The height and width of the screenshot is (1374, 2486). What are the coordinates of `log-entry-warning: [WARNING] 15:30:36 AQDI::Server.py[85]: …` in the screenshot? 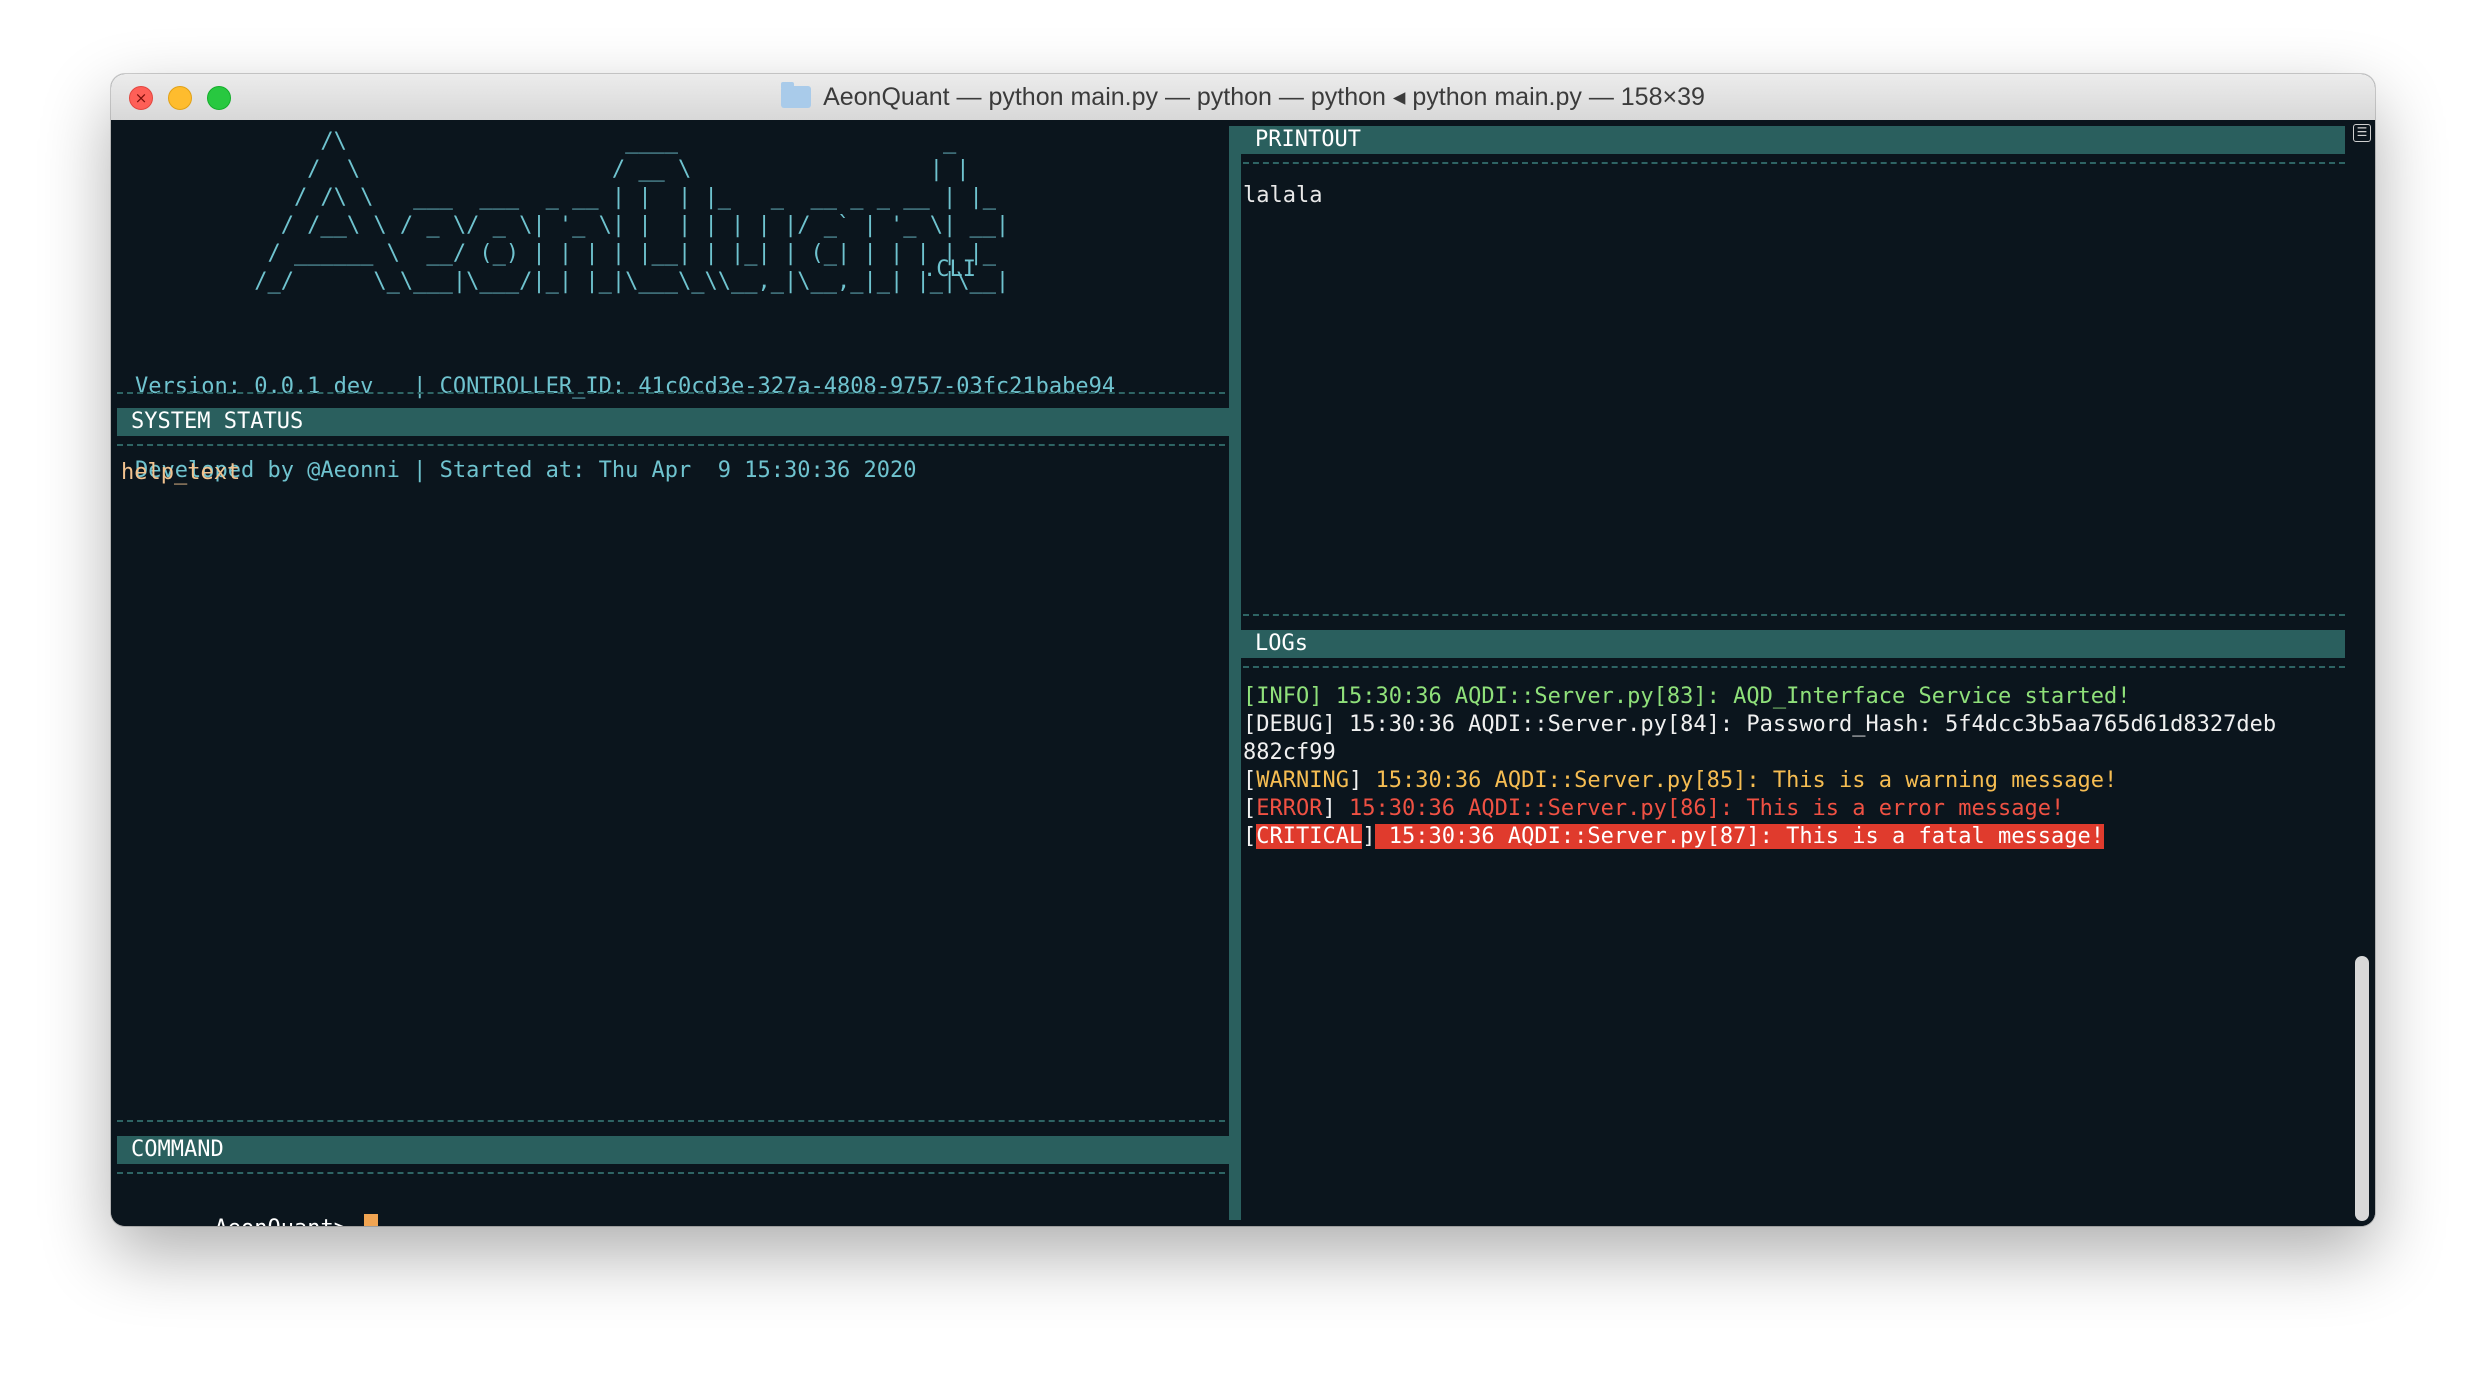 It's located at (1680, 780).